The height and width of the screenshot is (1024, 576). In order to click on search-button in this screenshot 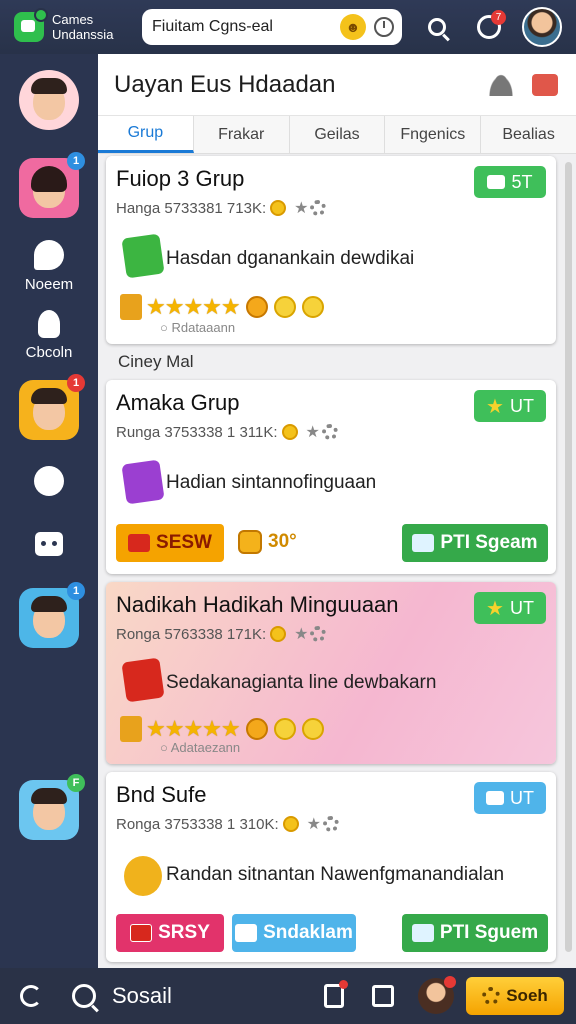, I will do `click(437, 27)`.